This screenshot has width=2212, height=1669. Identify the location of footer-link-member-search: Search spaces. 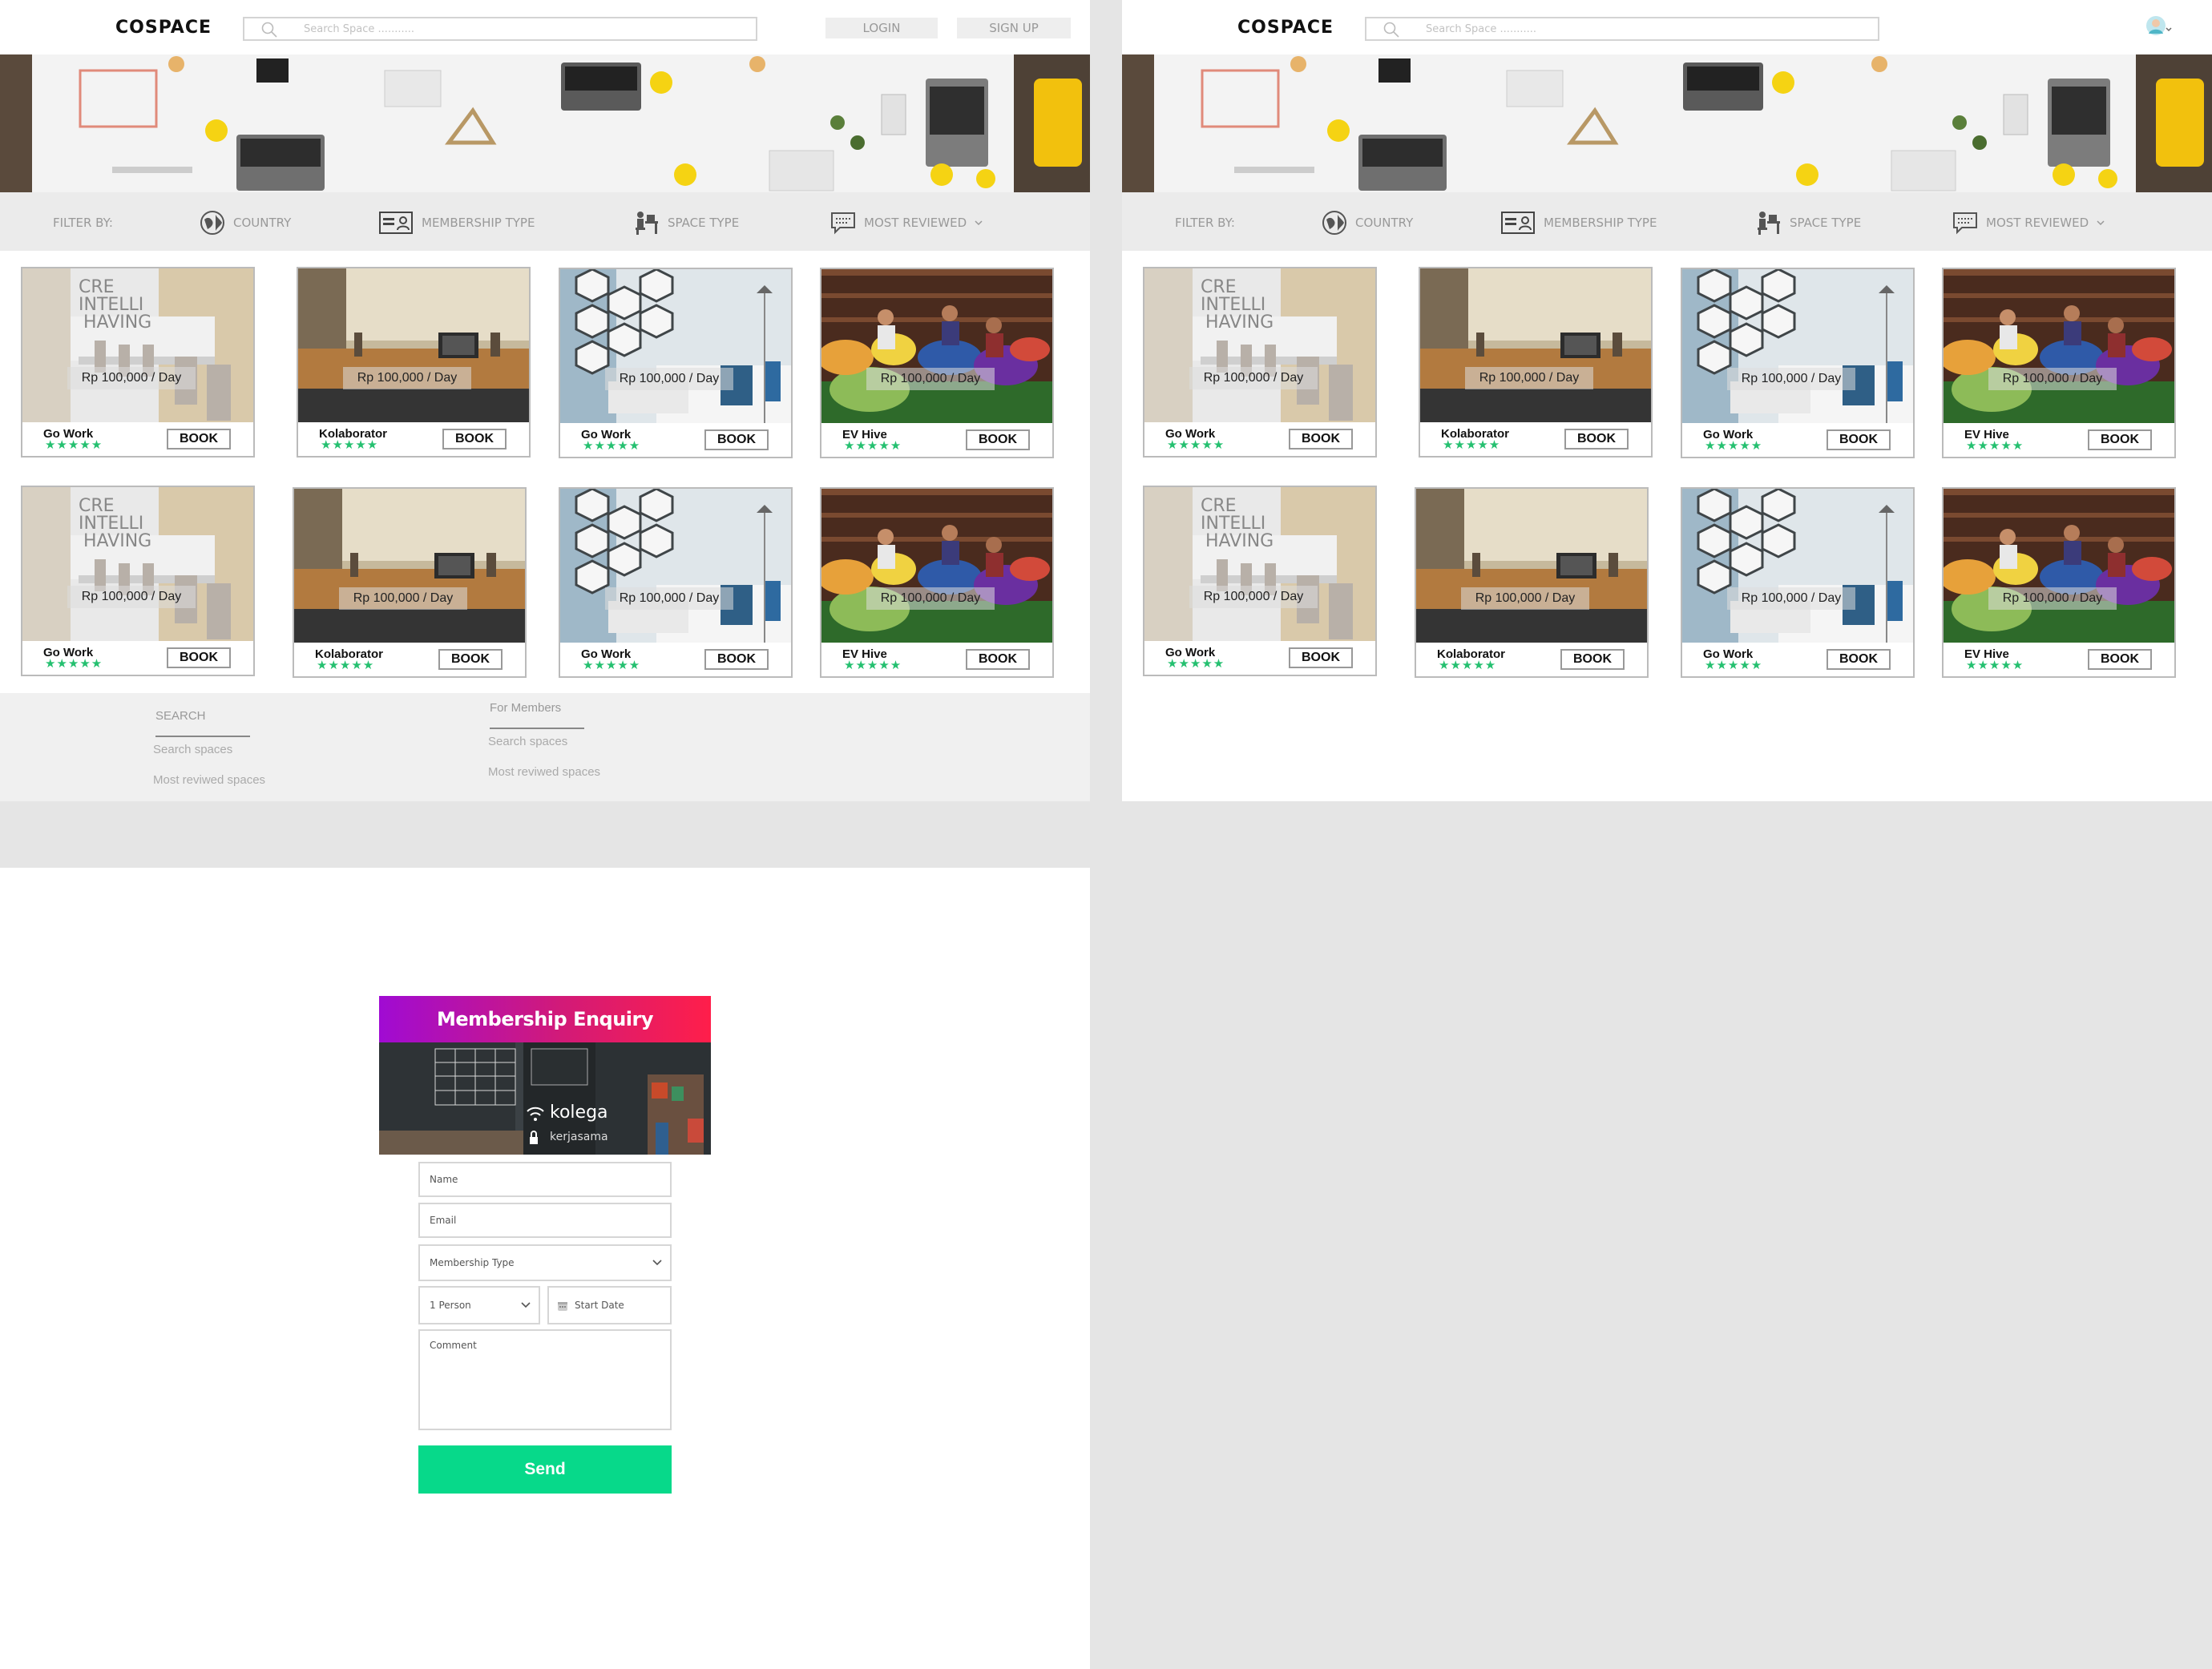
(527, 742).